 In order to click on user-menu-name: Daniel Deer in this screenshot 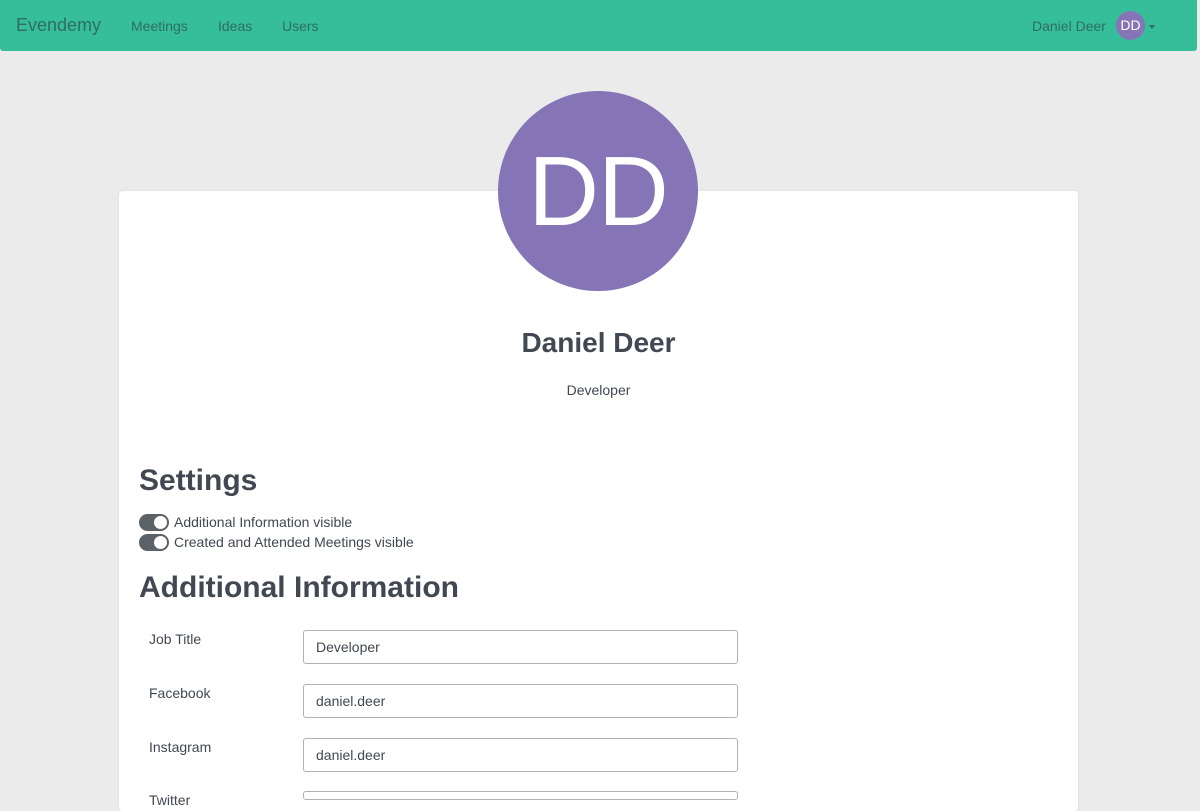, I will do `click(1069, 26)`.